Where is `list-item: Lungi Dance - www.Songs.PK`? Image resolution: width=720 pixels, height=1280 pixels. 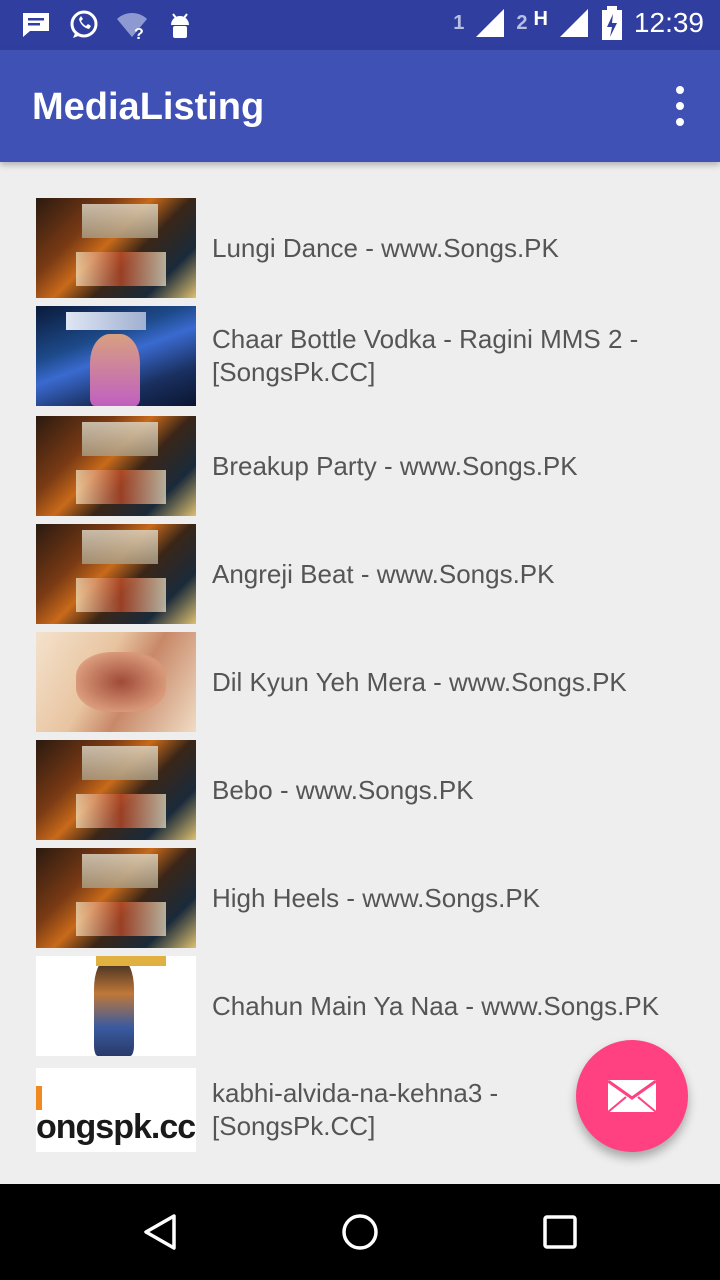 list-item: Lungi Dance - www.Songs.PK is located at coordinates (366, 248).